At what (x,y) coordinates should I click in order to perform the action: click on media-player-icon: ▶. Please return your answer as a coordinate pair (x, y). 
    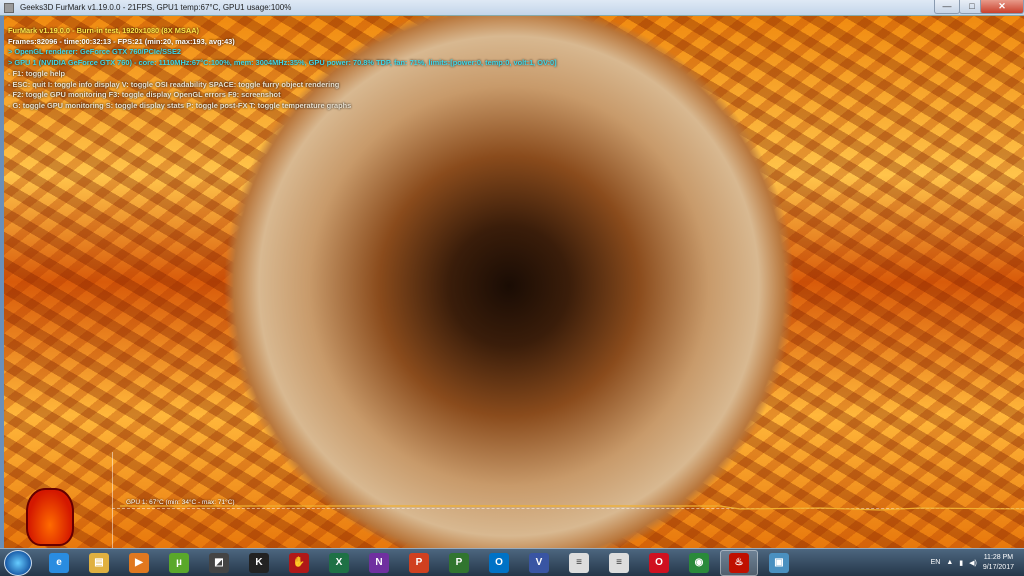
    Looking at the image, I should click on (139, 562).